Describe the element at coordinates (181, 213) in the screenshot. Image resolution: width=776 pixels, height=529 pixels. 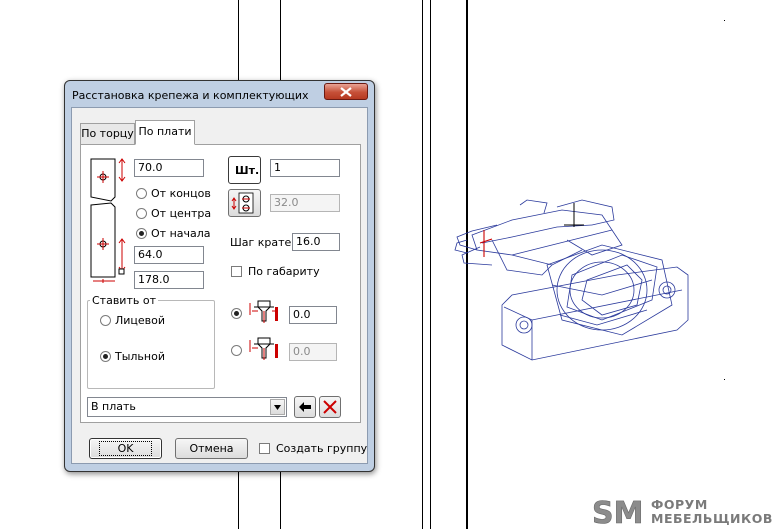
I see `radio-ot-centra-label: От центра` at that location.